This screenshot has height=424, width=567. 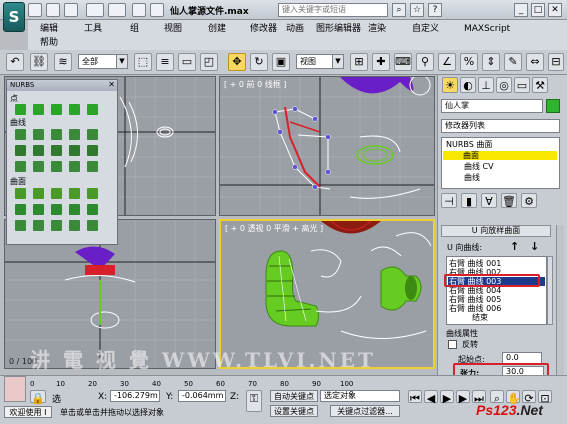 What do you see at coordinates (550, 290) in the screenshot?
I see `curve-list-scrollbar` at bounding box center [550, 290].